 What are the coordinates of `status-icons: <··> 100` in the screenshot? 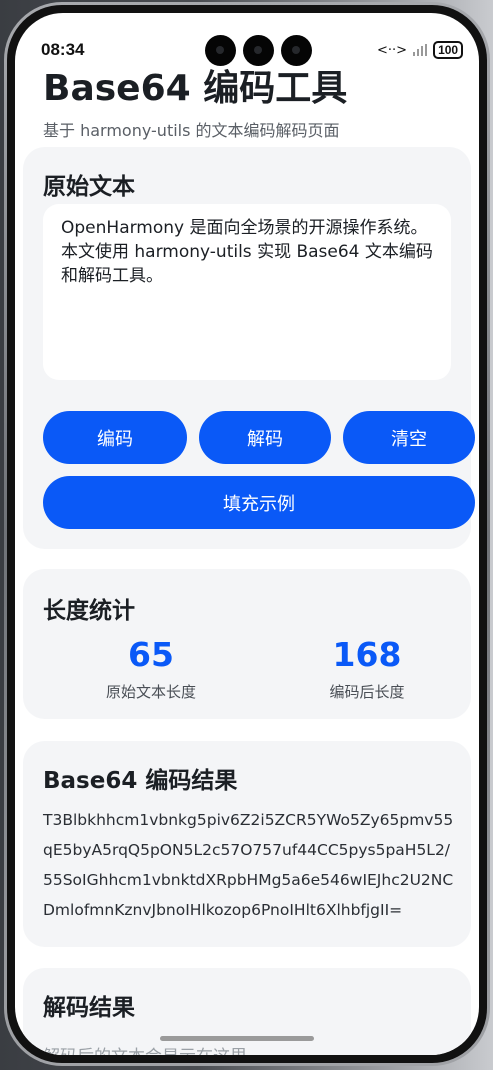 It's located at (420, 50).